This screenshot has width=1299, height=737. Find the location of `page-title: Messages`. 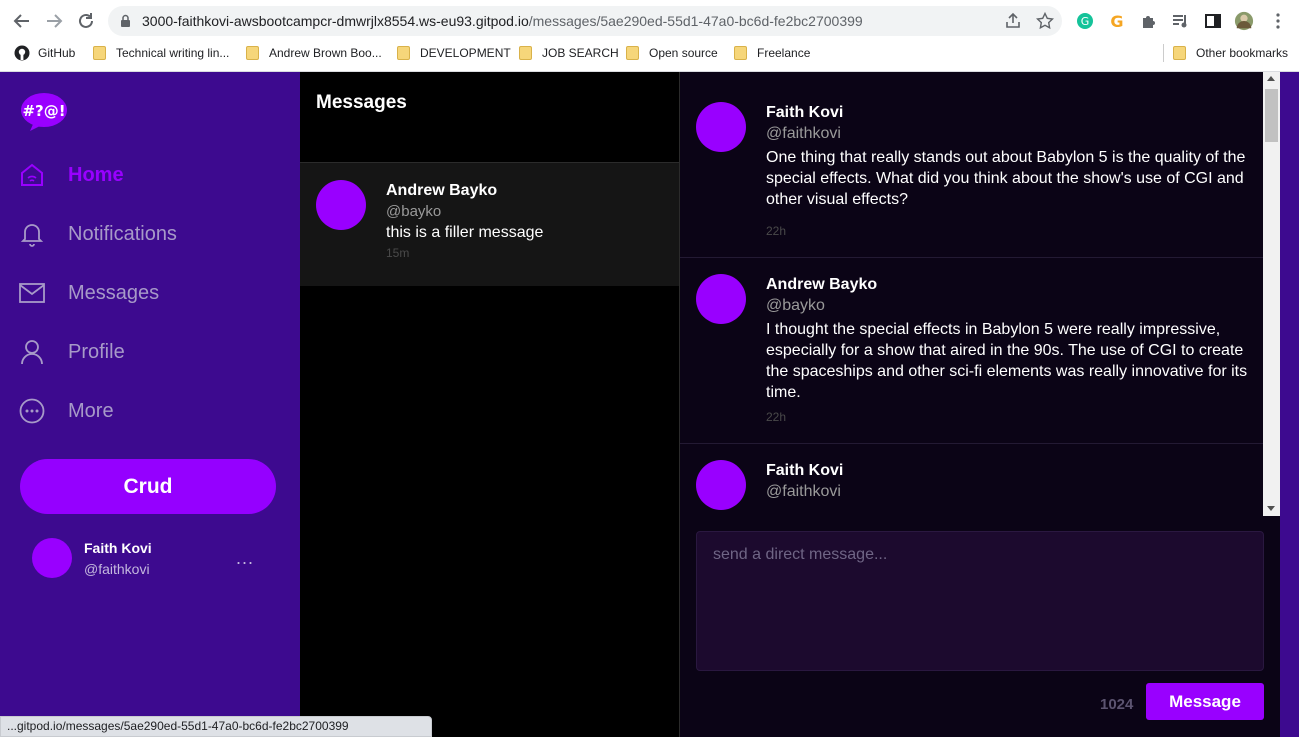

page-title: Messages is located at coordinates (361, 102).